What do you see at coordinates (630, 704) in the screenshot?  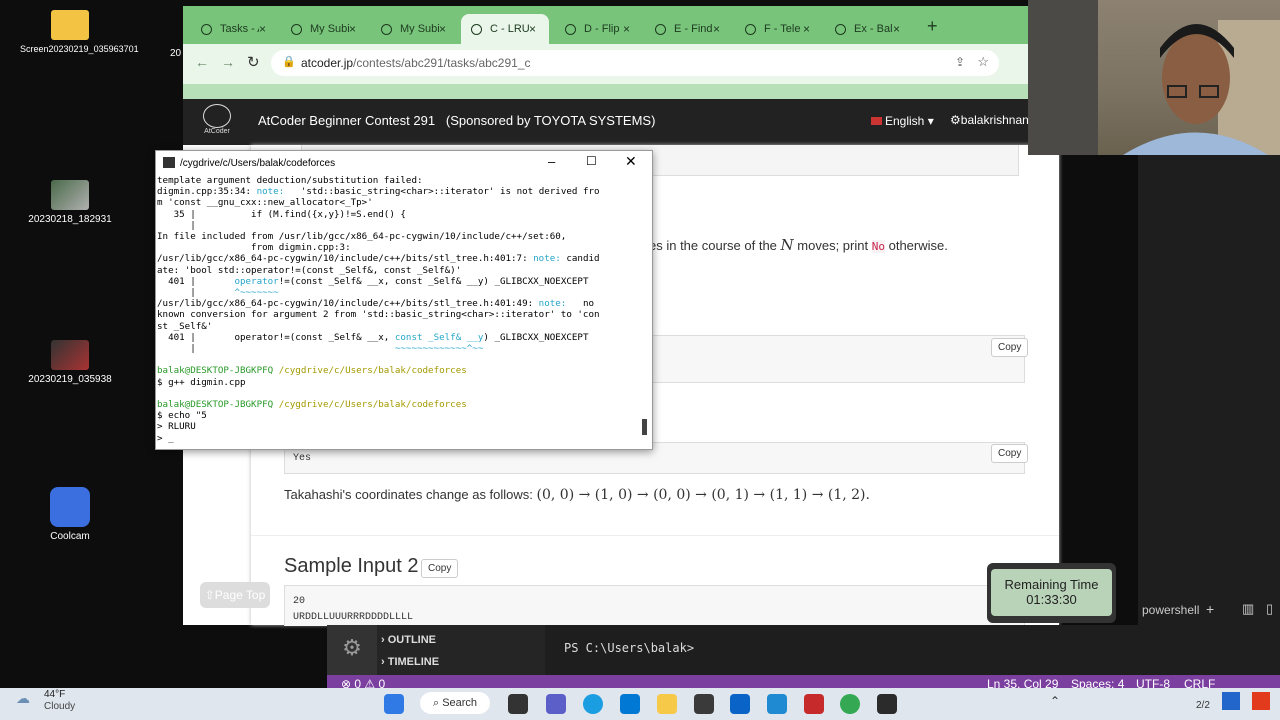 I see `store-icon` at bounding box center [630, 704].